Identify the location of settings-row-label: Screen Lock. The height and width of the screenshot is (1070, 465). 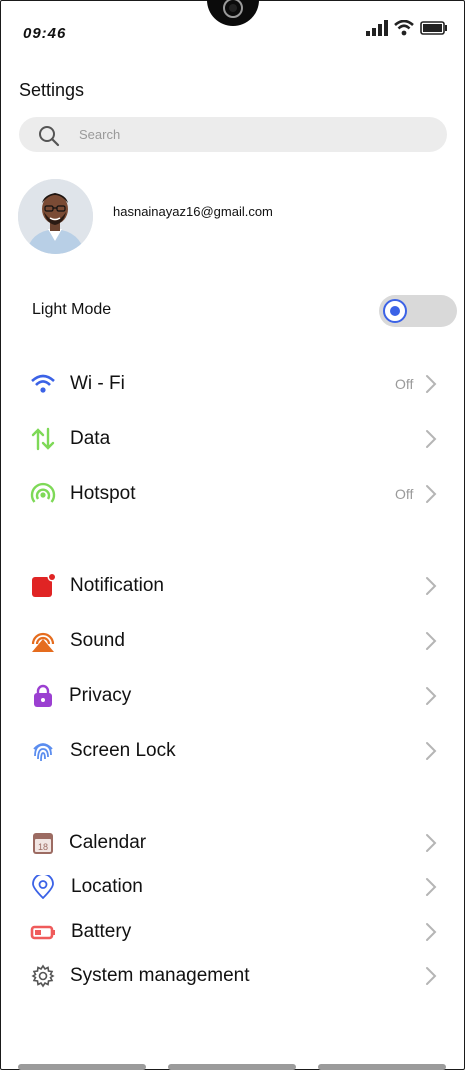
(123, 750).